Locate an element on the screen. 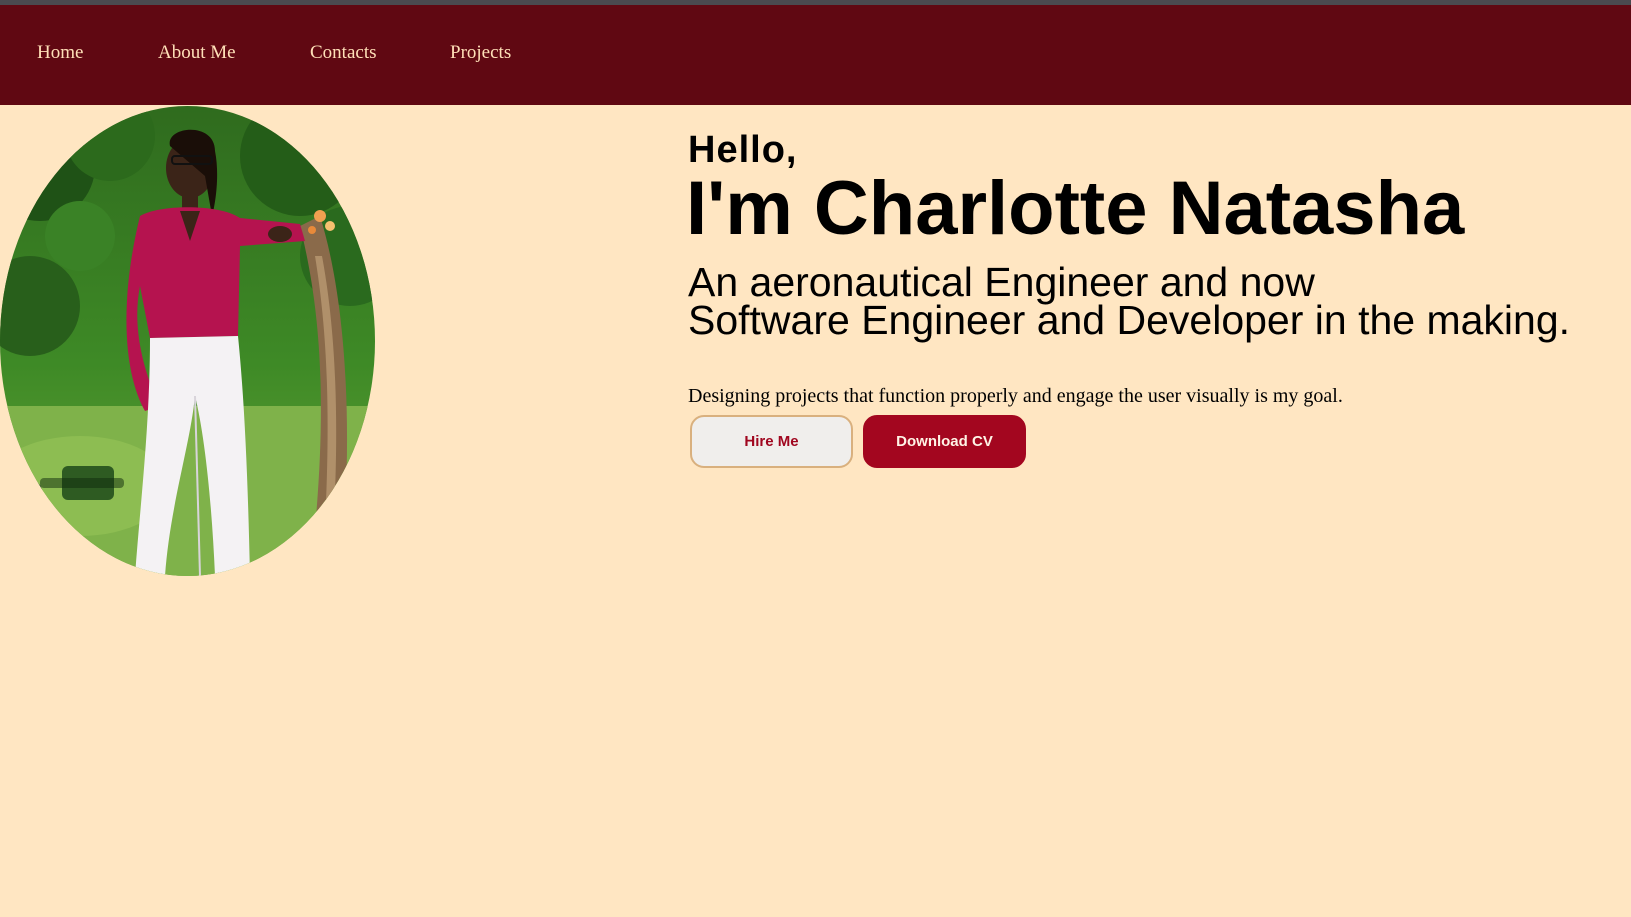  hire-me-button: Hire Me is located at coordinates (771, 441).